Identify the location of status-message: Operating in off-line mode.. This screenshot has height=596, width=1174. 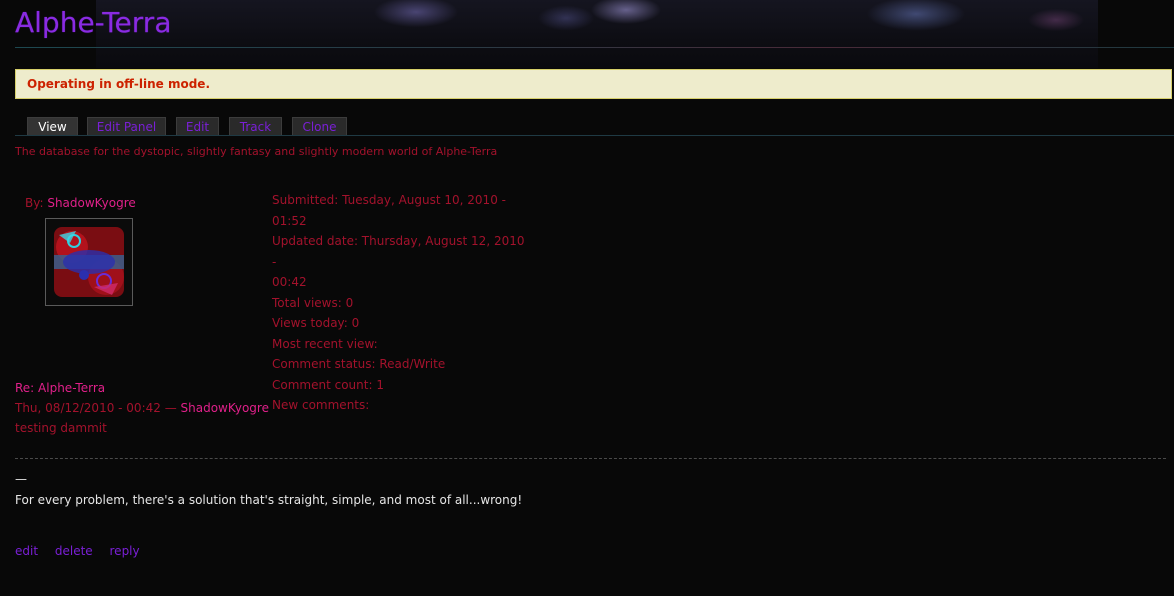
(119, 84).